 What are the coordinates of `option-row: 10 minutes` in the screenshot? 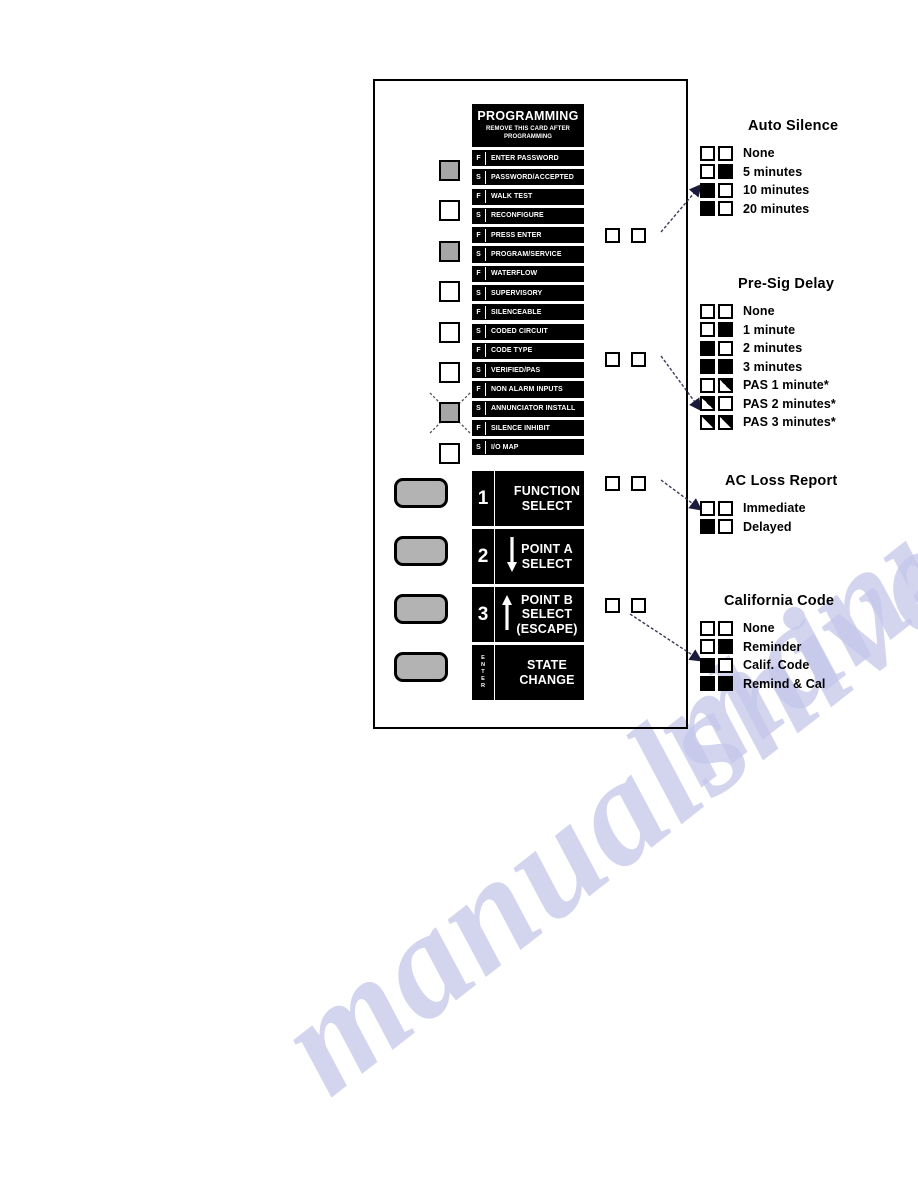 It's located at (769, 190).